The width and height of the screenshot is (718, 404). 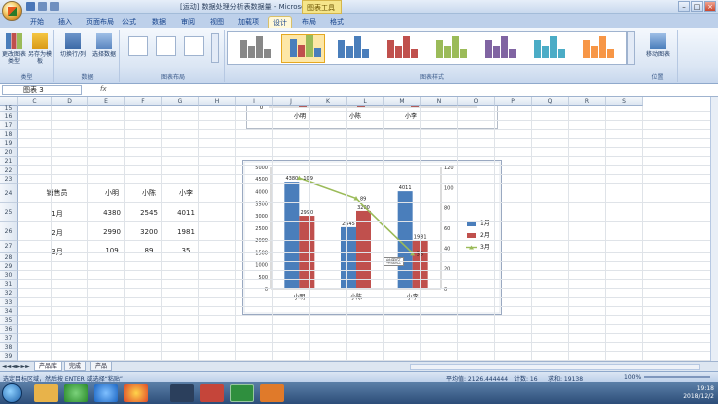 What do you see at coordinates (9, 179) in the screenshot?
I see `row-header: 23` at bounding box center [9, 179].